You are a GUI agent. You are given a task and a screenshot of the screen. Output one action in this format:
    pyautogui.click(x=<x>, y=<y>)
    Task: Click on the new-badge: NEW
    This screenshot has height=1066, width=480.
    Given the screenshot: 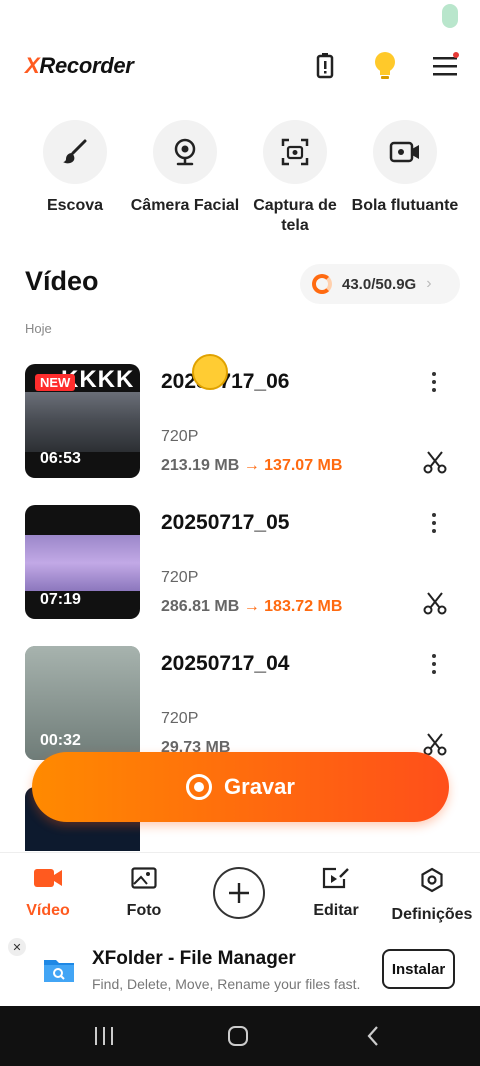 What is the action you would take?
    pyautogui.click(x=55, y=382)
    